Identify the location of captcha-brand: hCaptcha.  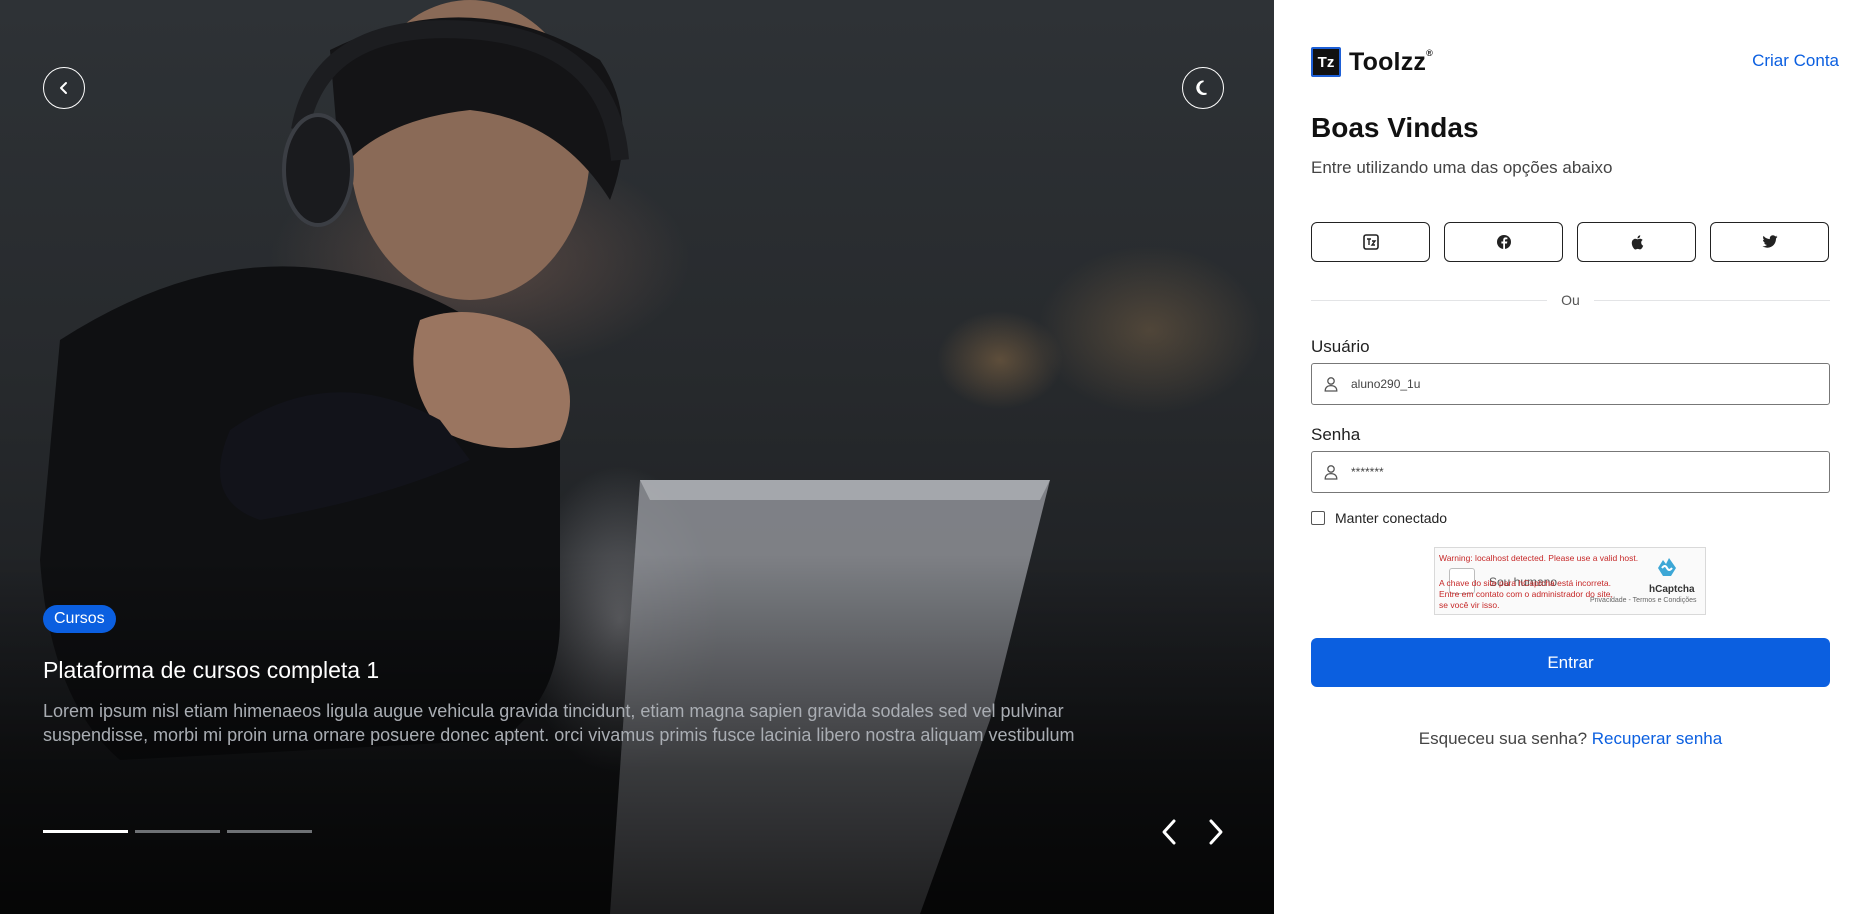
(1672, 589).